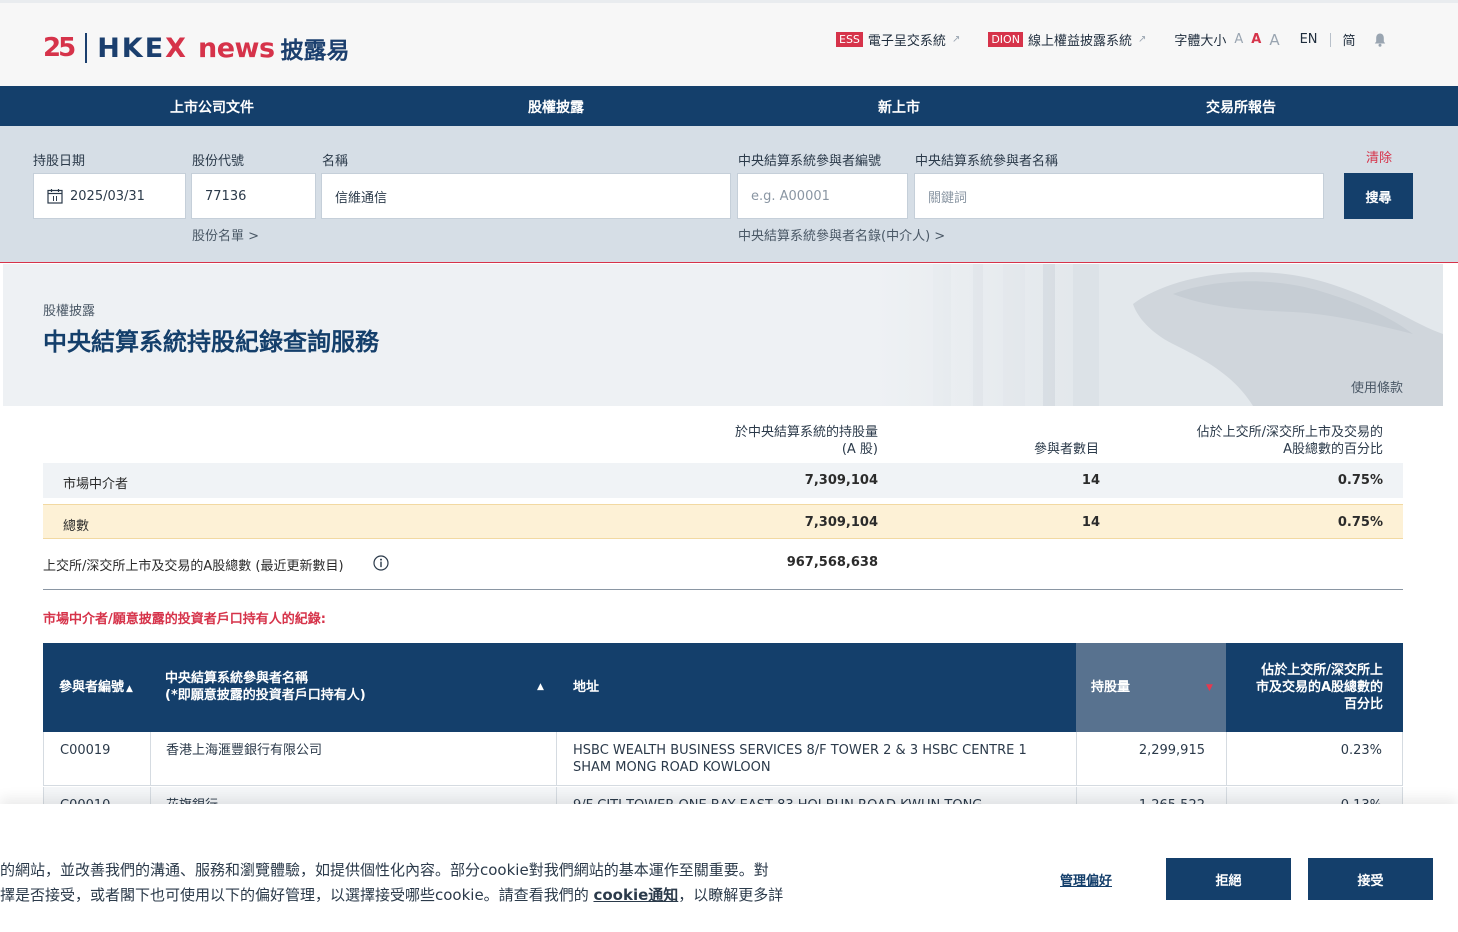 The image size is (1458, 932). Describe the element at coordinates (196, 48) in the screenshot. I see `hkexnews-logo: 25 HKEX news 披露易` at that location.